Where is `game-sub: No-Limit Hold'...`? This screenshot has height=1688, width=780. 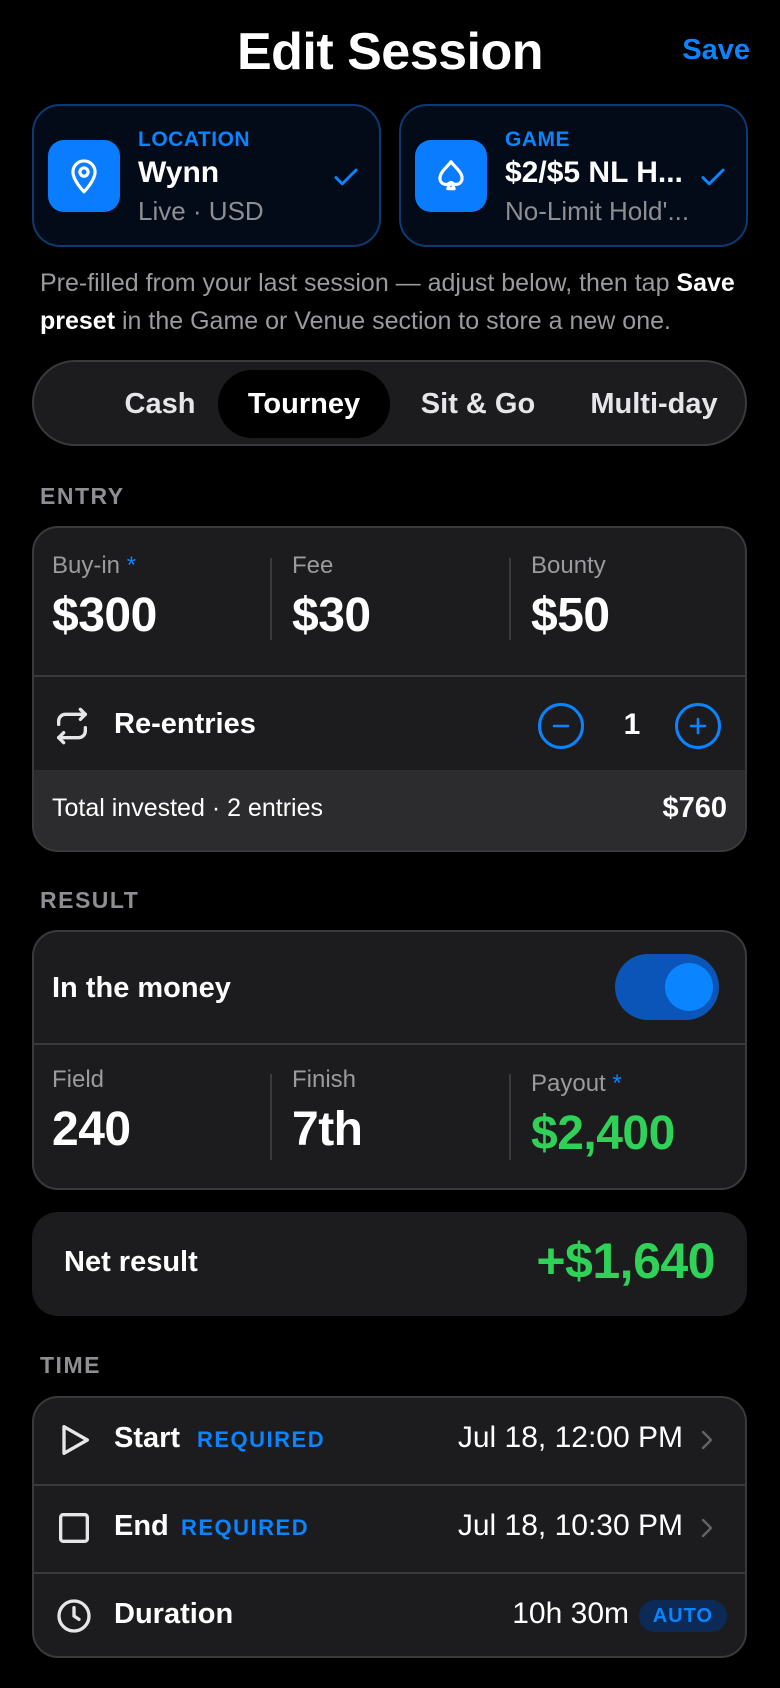 game-sub: No-Limit Hold'... is located at coordinates (597, 211).